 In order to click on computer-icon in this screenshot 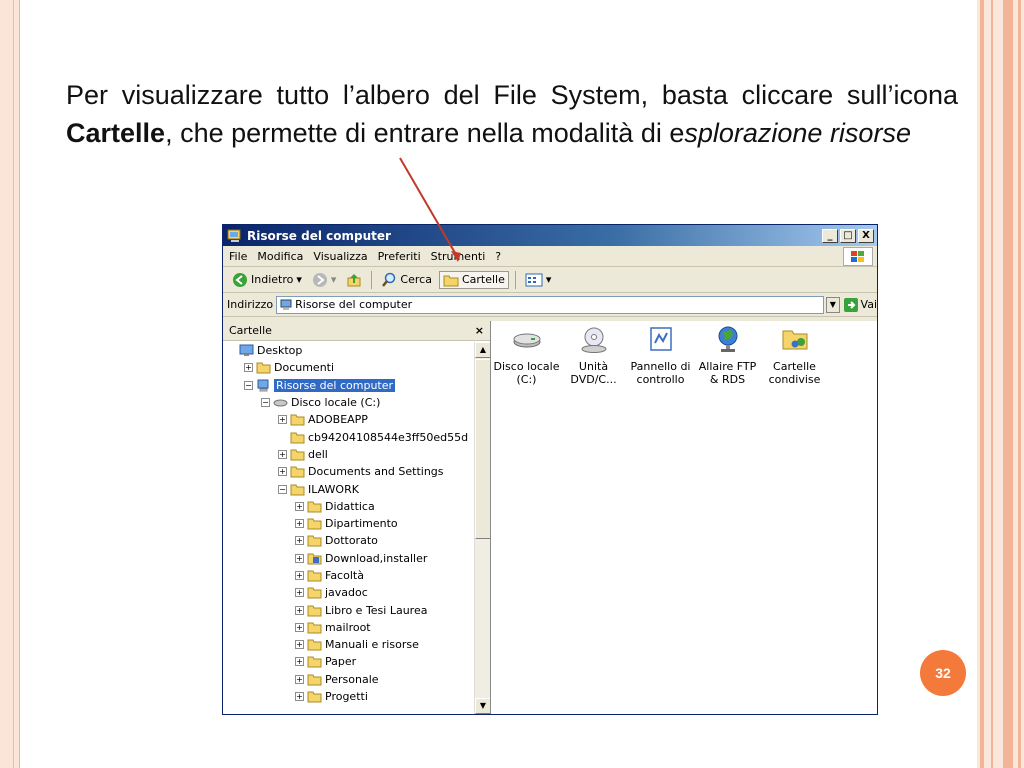, I will do `click(263, 385)`.